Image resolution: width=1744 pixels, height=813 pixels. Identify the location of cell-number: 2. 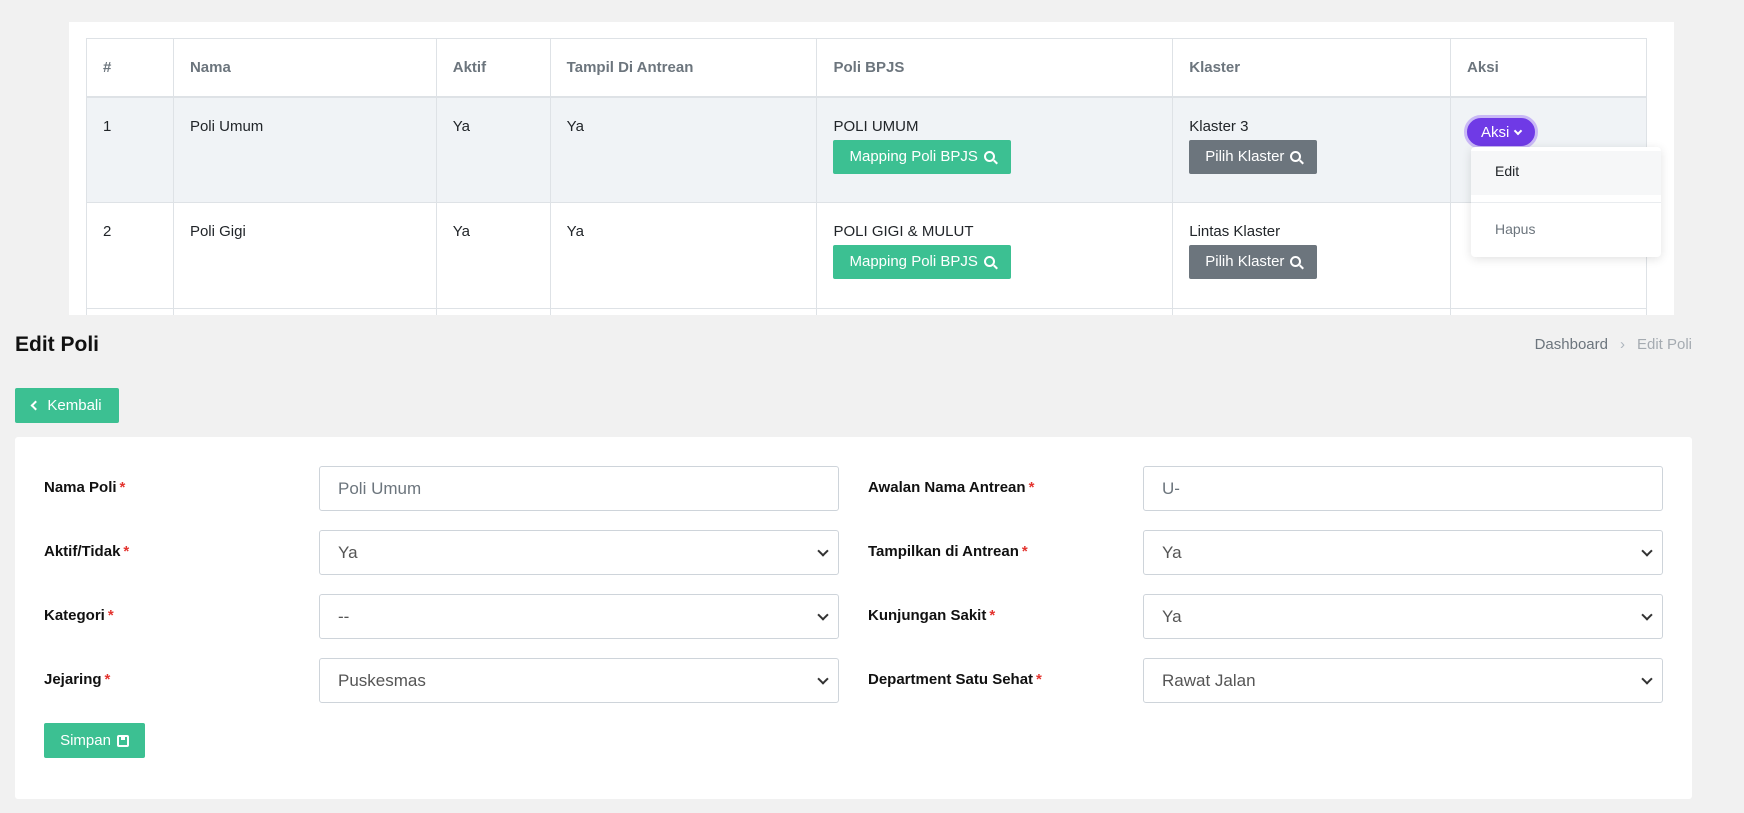
(130, 255).